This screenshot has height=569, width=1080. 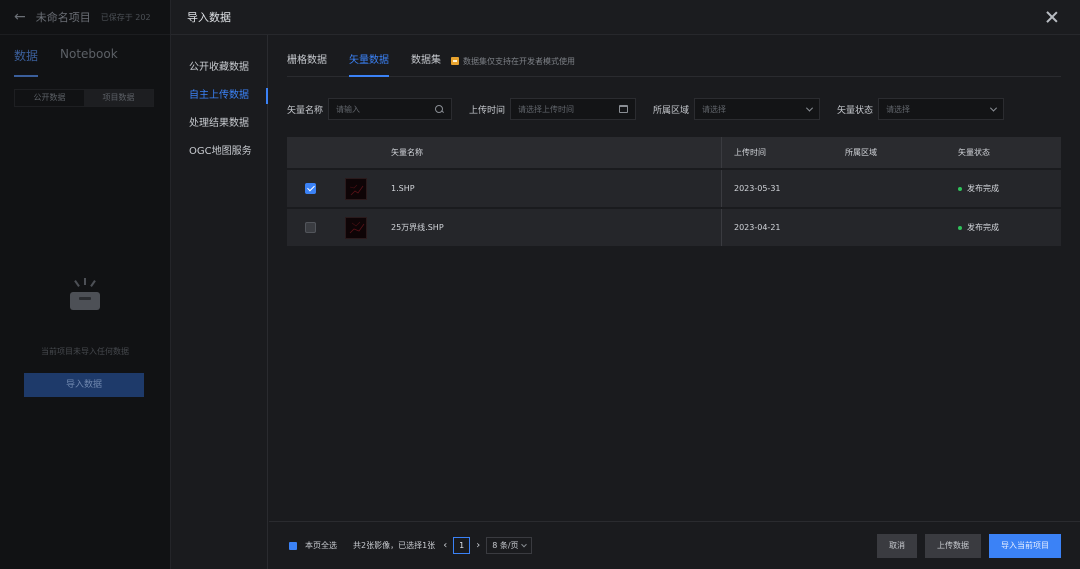 What do you see at coordinates (624, 109) in the screenshot?
I see `calendar-icon` at bounding box center [624, 109].